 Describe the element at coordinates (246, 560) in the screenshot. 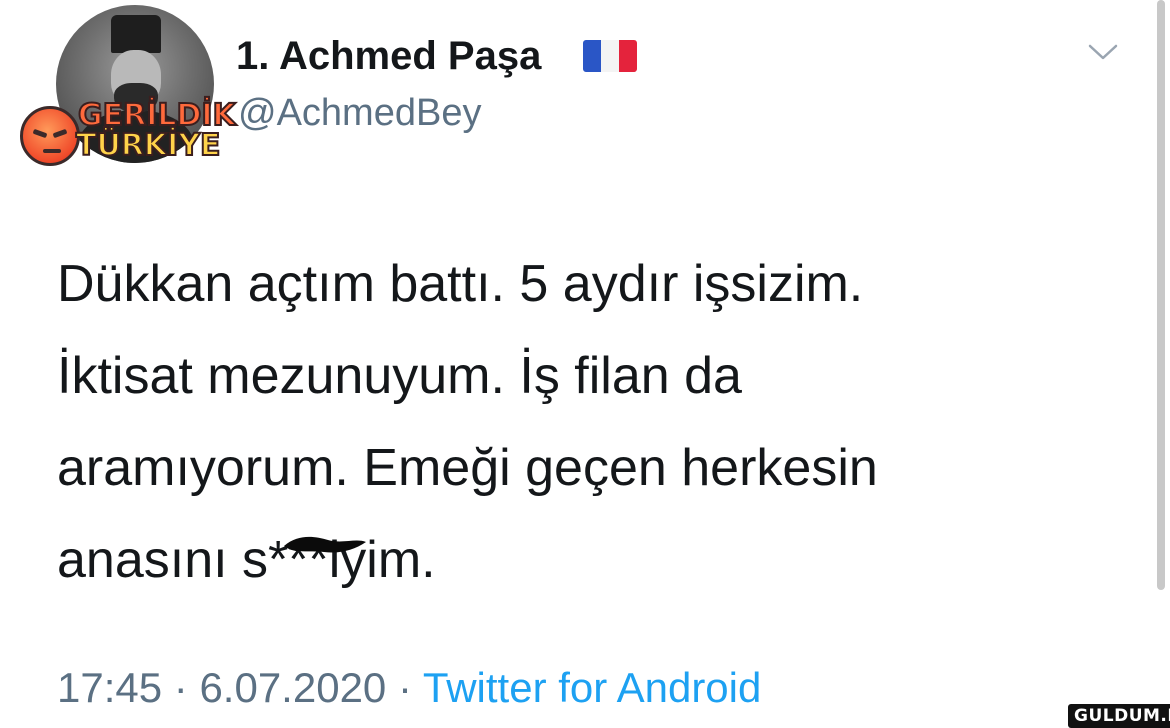

I see `tweet-text-line: anasını s***iyim.` at that location.